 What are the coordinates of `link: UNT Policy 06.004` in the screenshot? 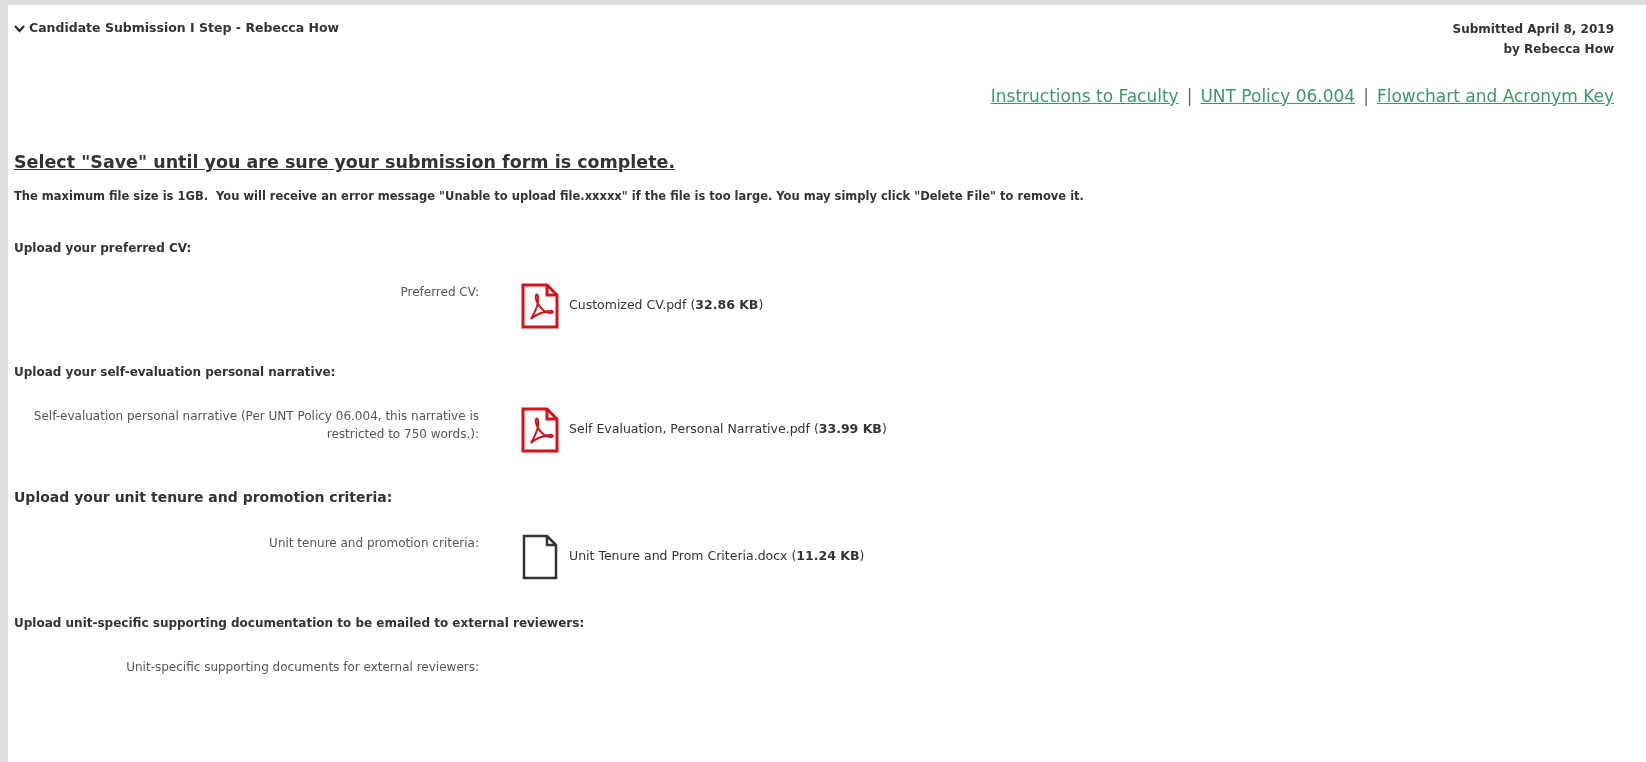 It's located at (1278, 96).